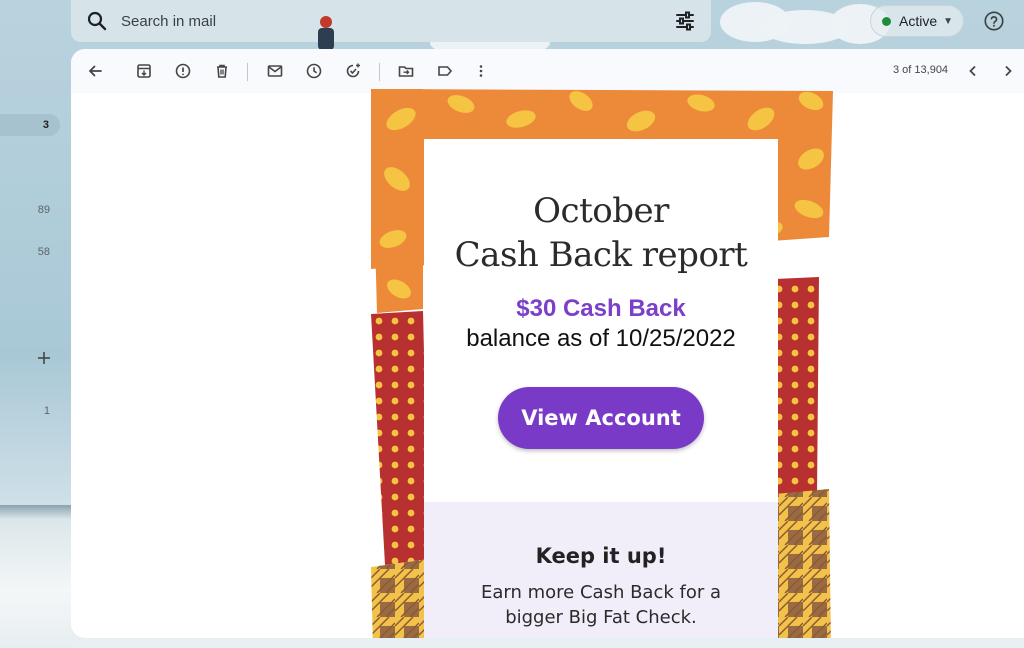 The width and height of the screenshot is (1024, 648). I want to click on pagination-count: 3 of 13,904, so click(921, 70).